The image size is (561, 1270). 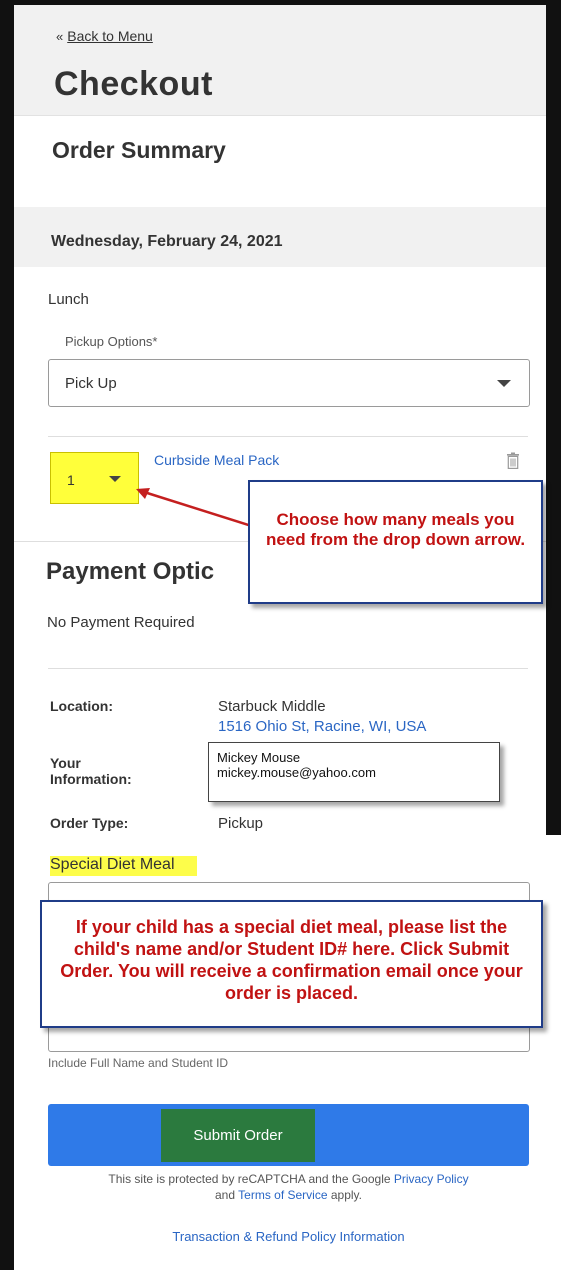 What do you see at coordinates (139, 150) in the screenshot?
I see `order-summary-heading: Order Summary` at bounding box center [139, 150].